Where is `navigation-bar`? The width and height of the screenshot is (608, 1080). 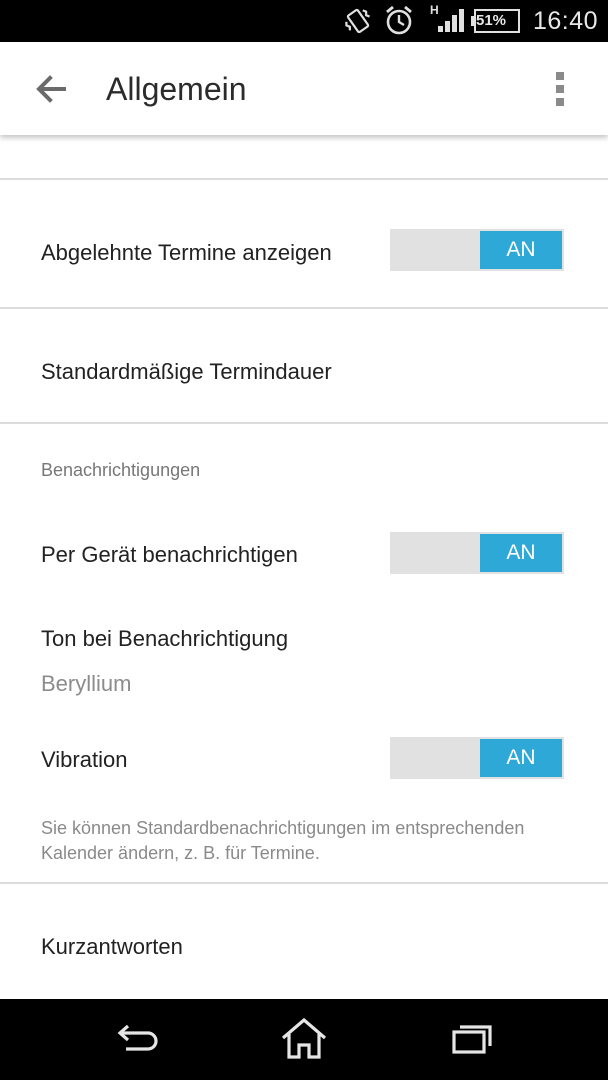
navigation-bar is located at coordinates (304, 1039).